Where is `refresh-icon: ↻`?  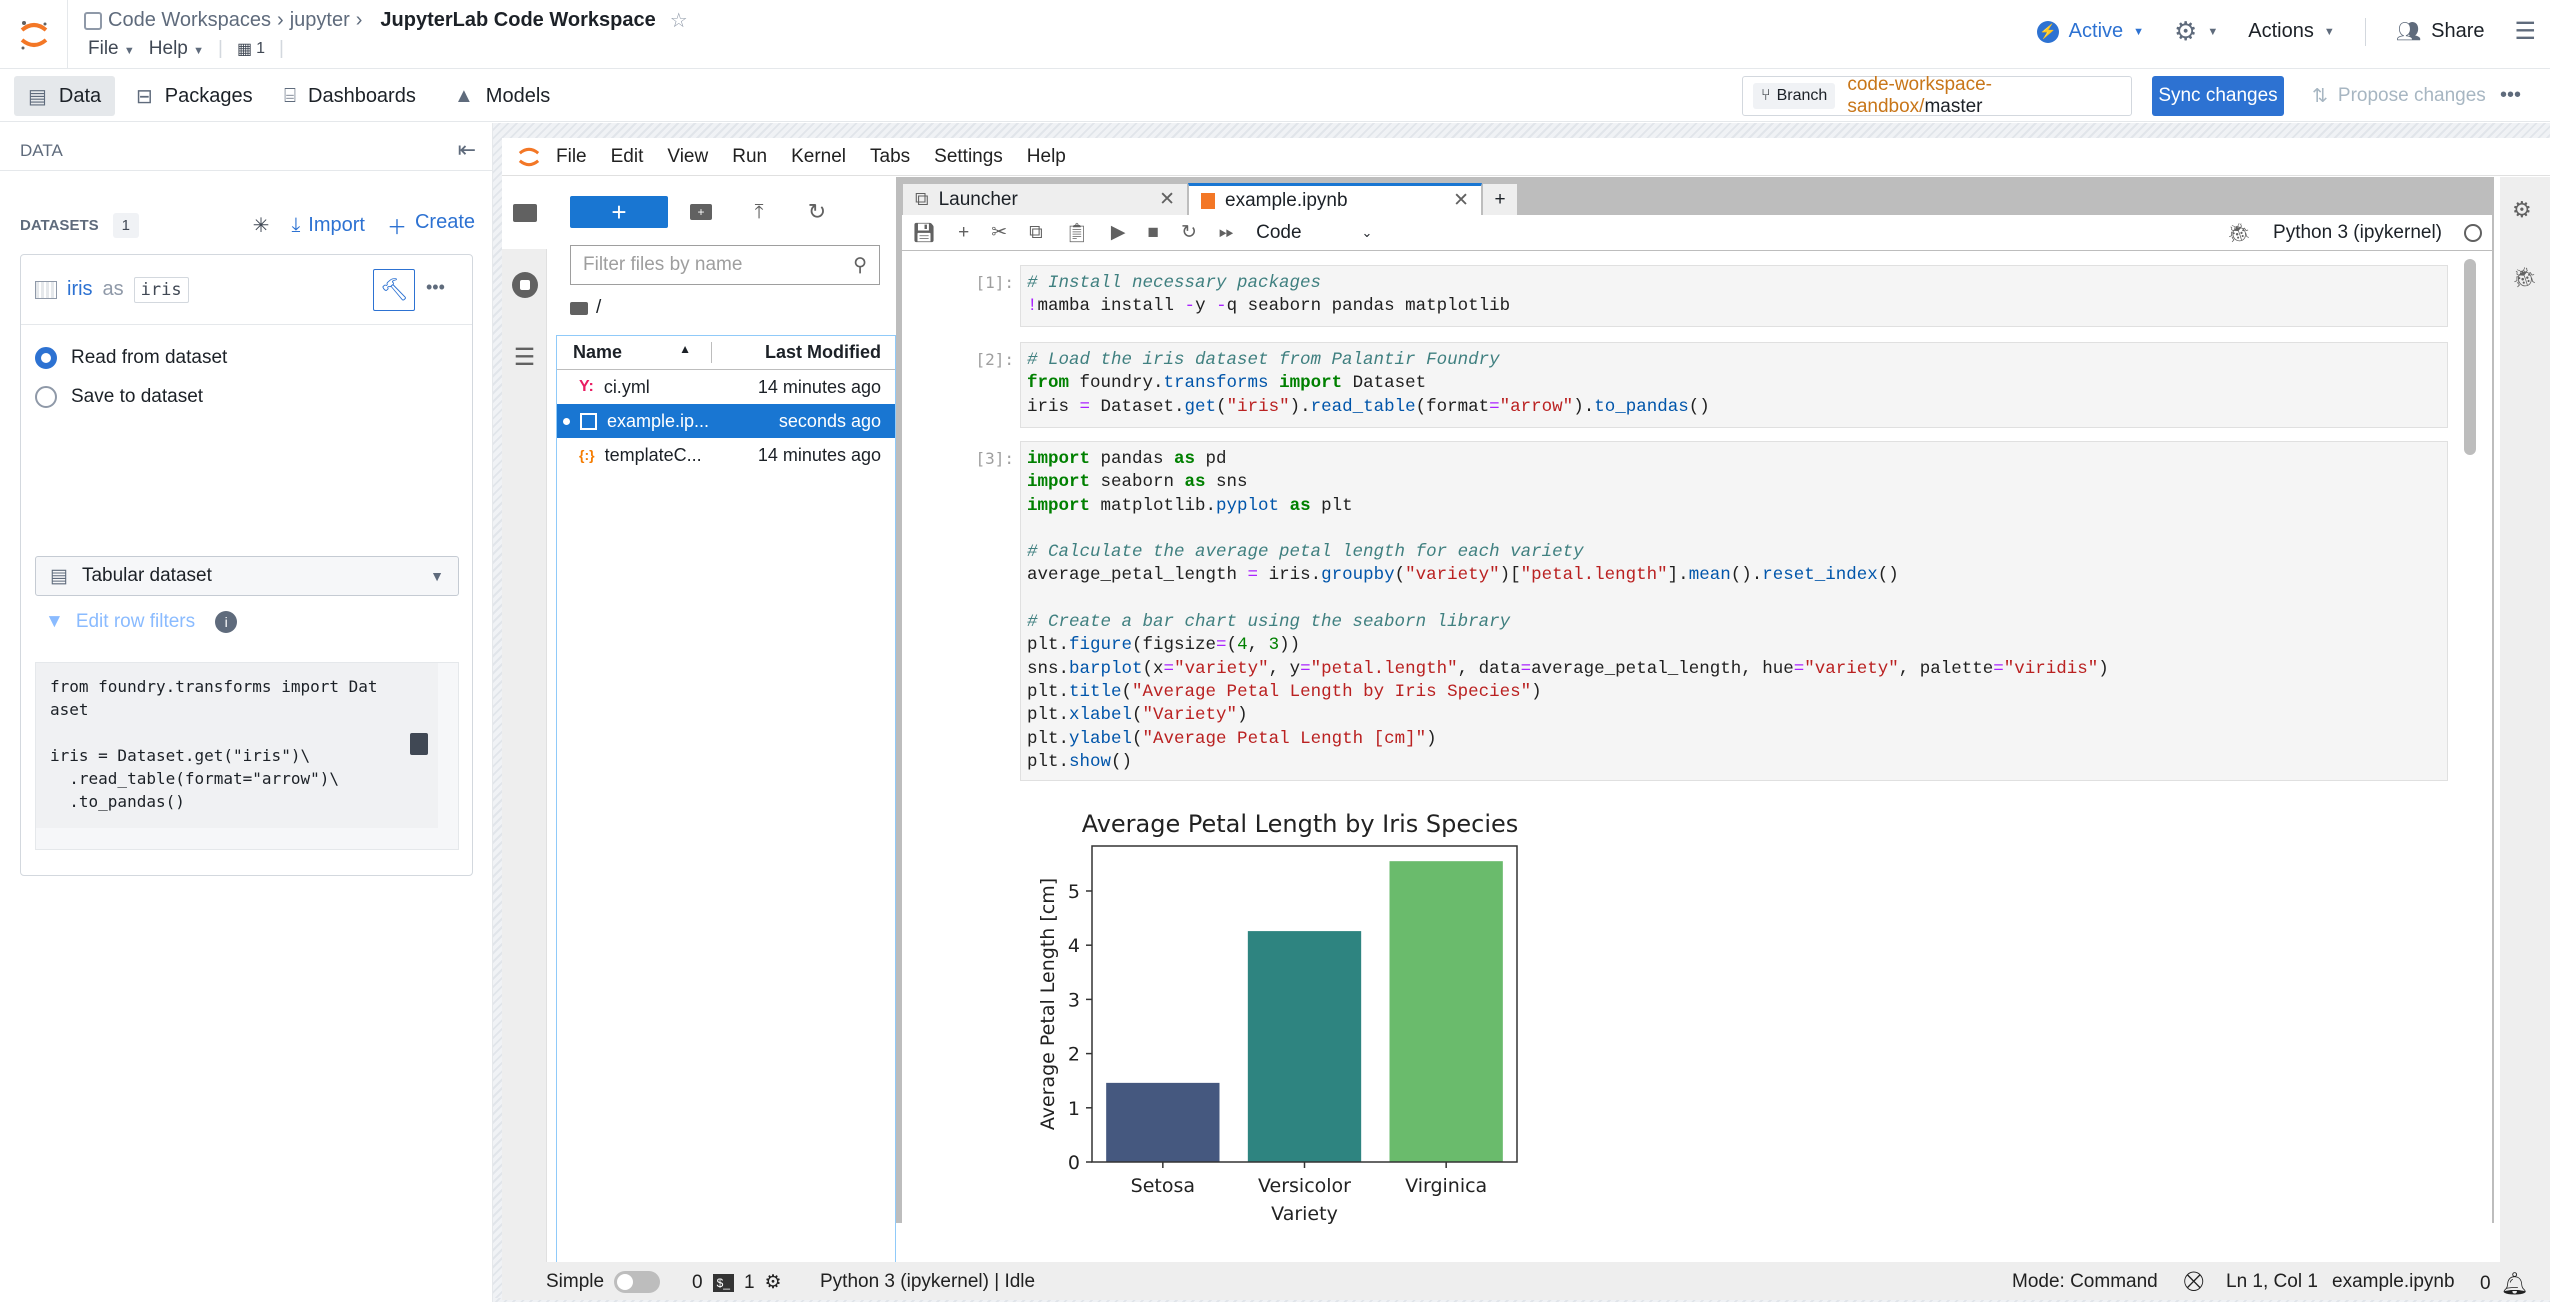
refresh-icon: ↻ is located at coordinates (817, 212).